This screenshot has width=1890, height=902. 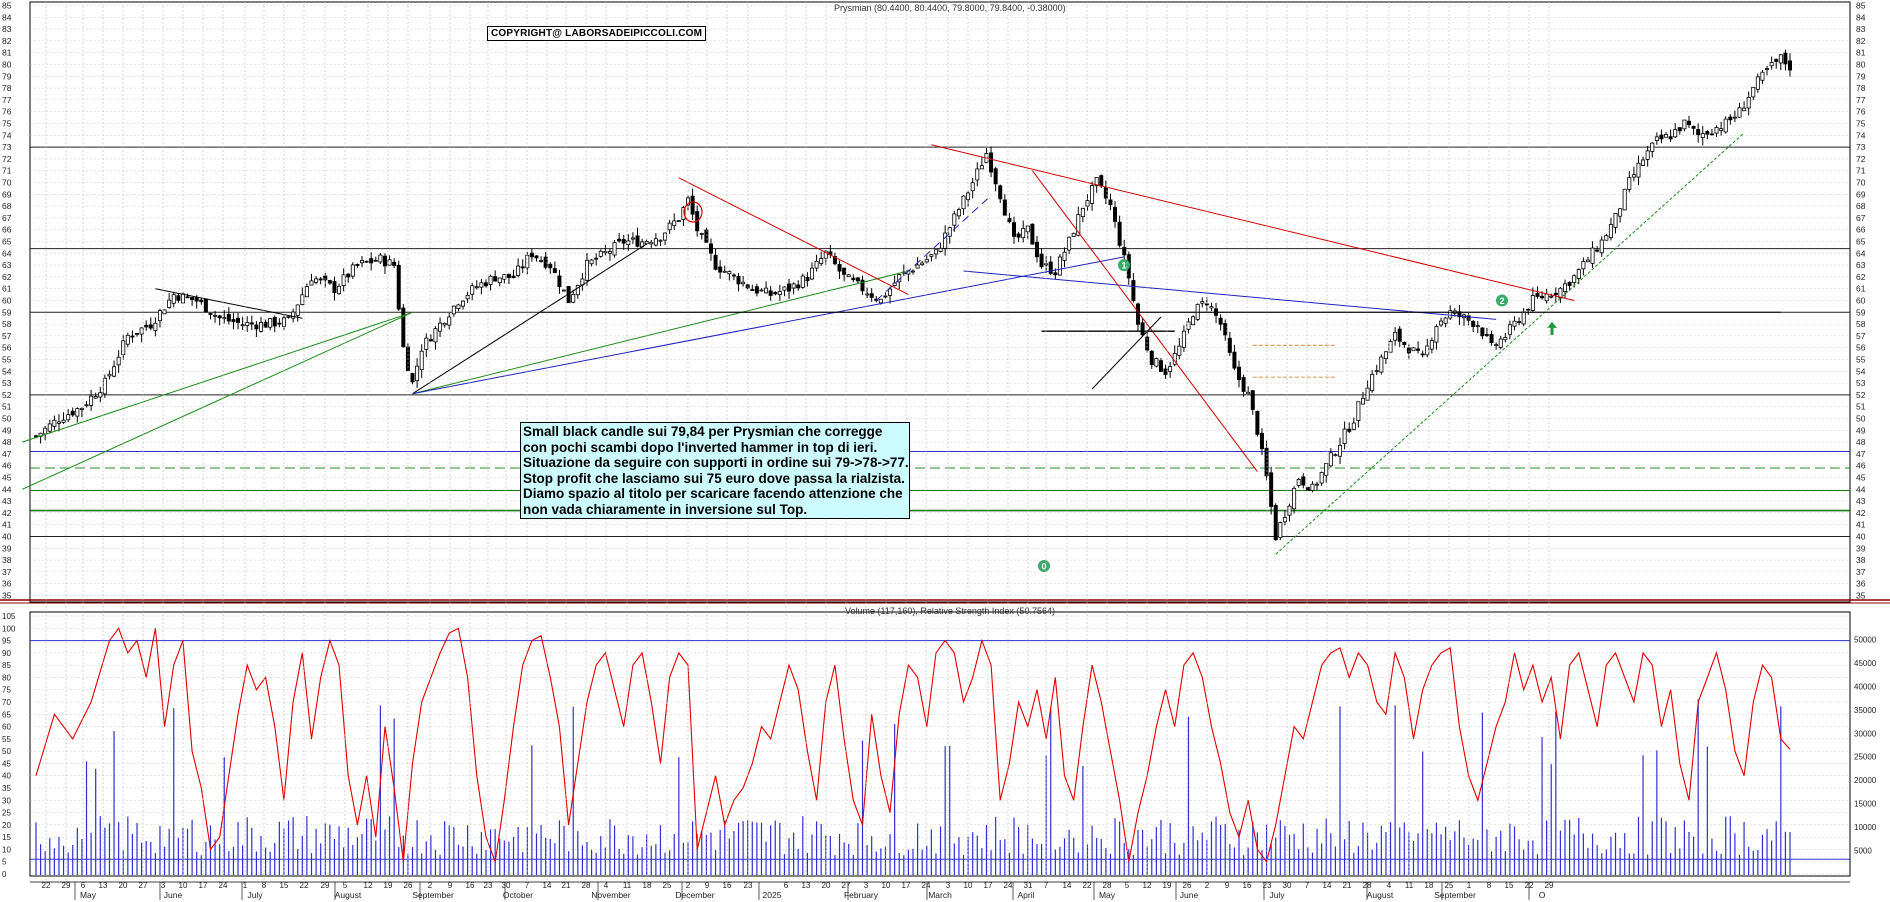 I want to click on y-tick-label-right: 49, so click(x=1861, y=430).